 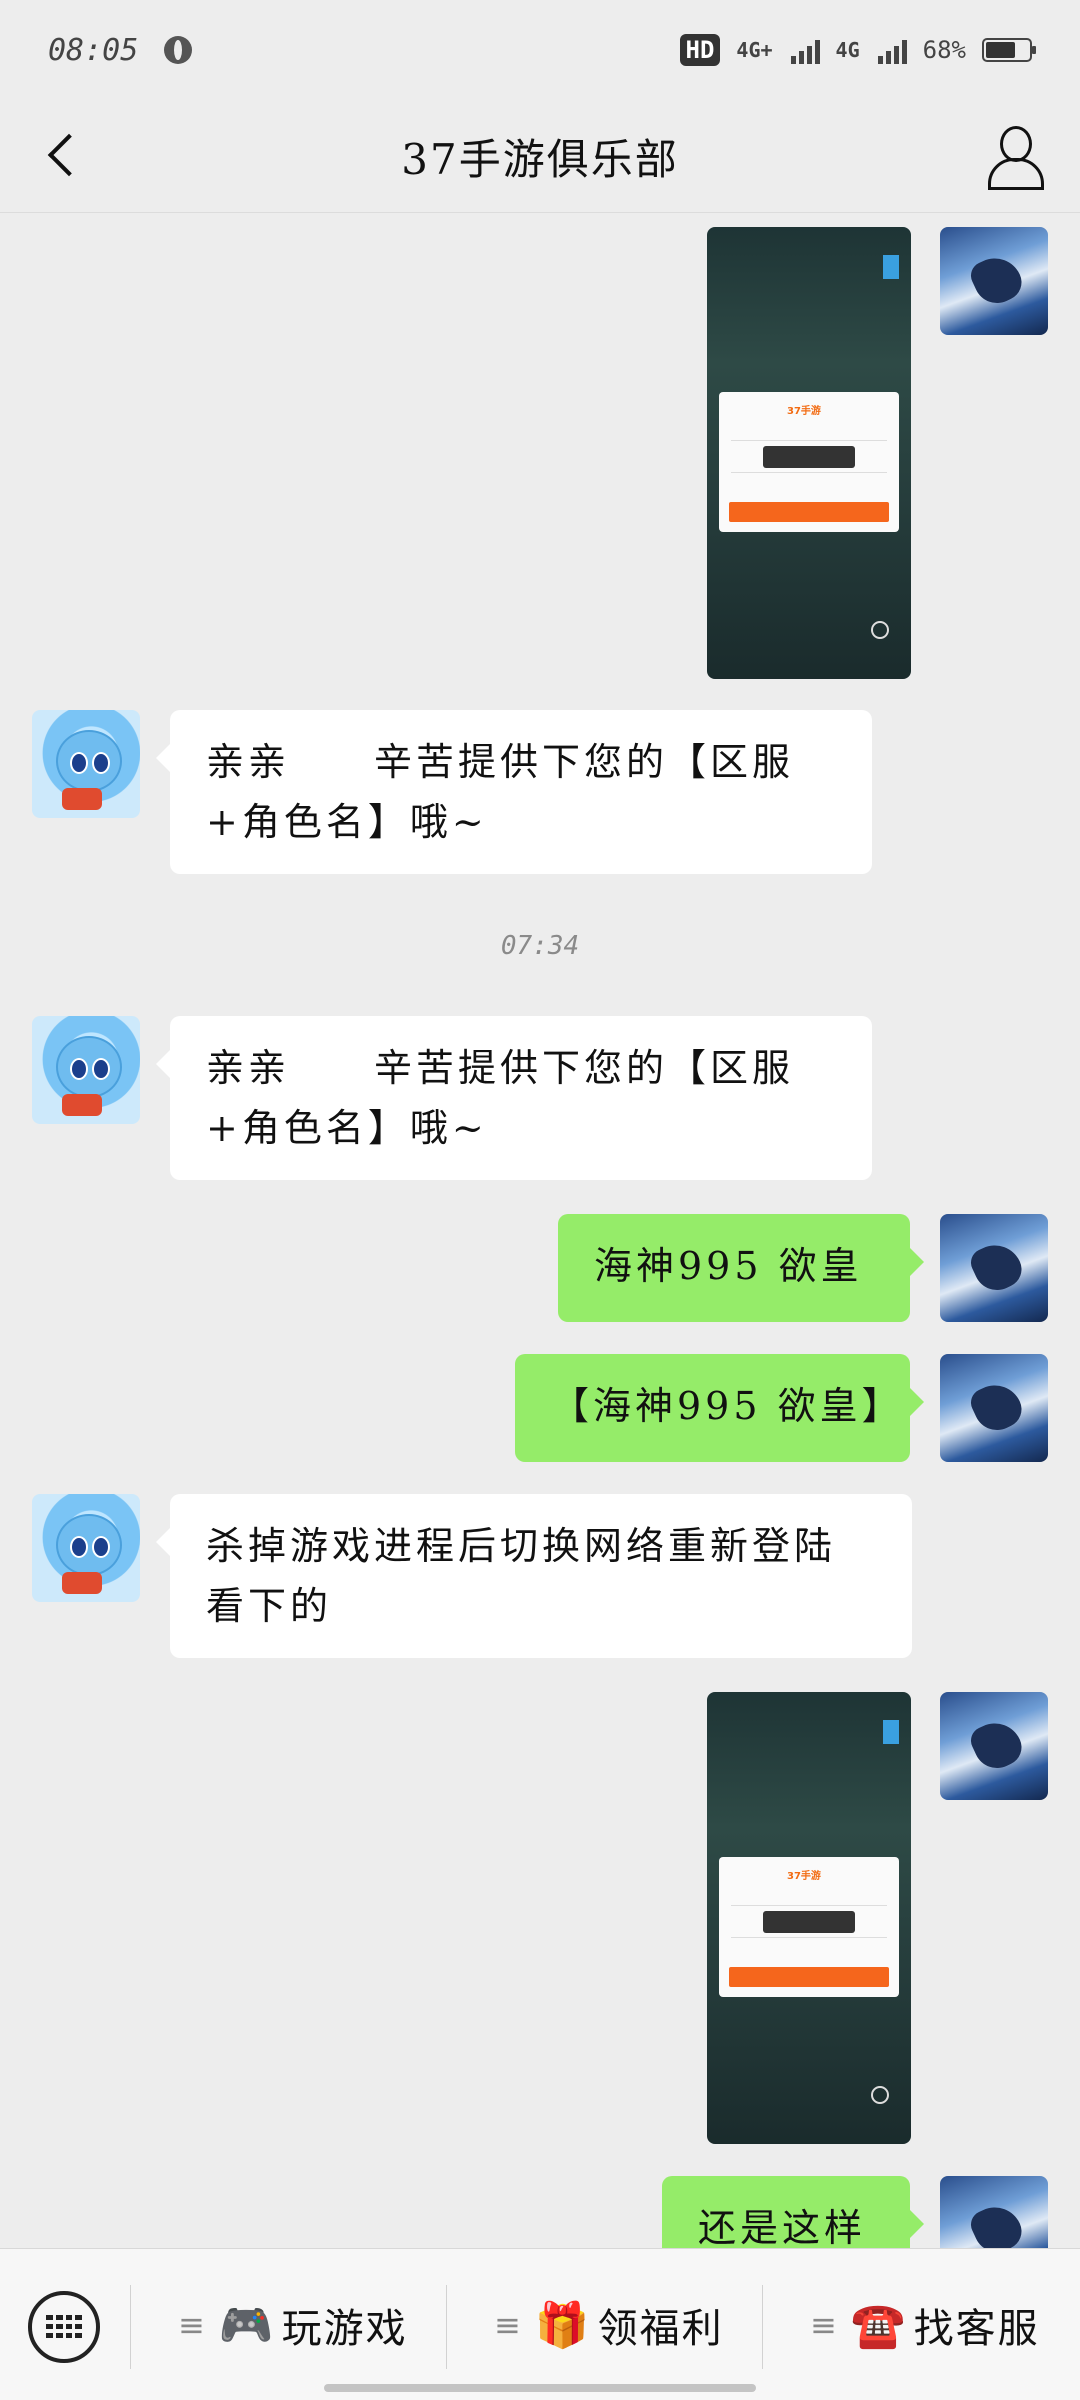 What do you see at coordinates (69, 155) in the screenshot?
I see `chevron-left-icon` at bounding box center [69, 155].